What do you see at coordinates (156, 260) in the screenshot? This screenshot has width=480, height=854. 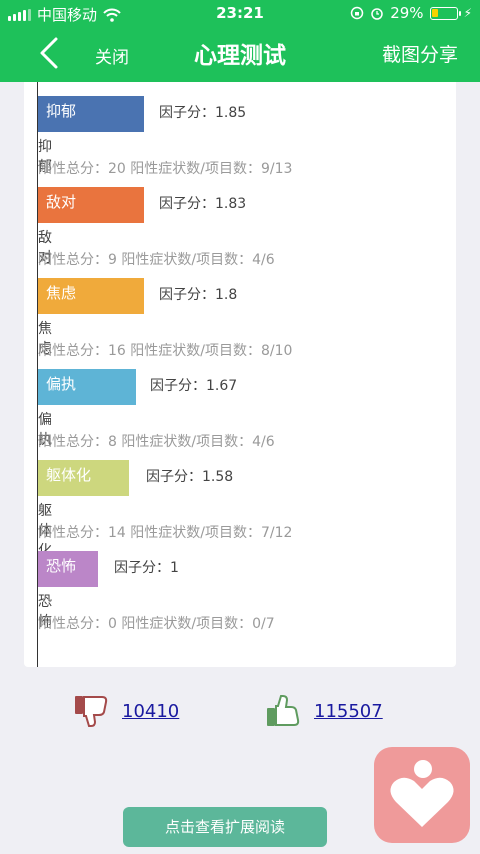 I see `factor-stats: 阳性总分：9 阳性症状数/项目数：4/6` at bounding box center [156, 260].